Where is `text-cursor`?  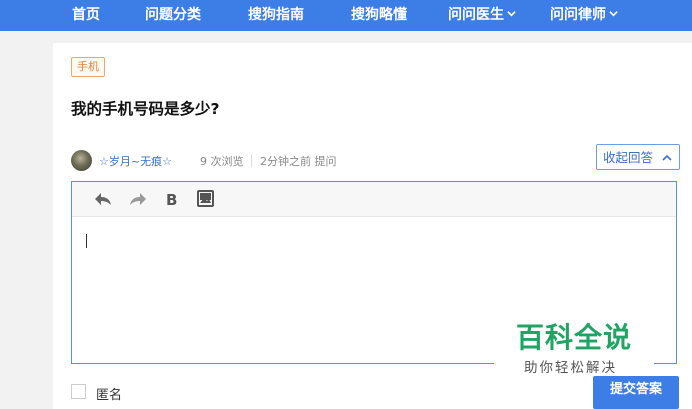 text-cursor is located at coordinates (86, 241).